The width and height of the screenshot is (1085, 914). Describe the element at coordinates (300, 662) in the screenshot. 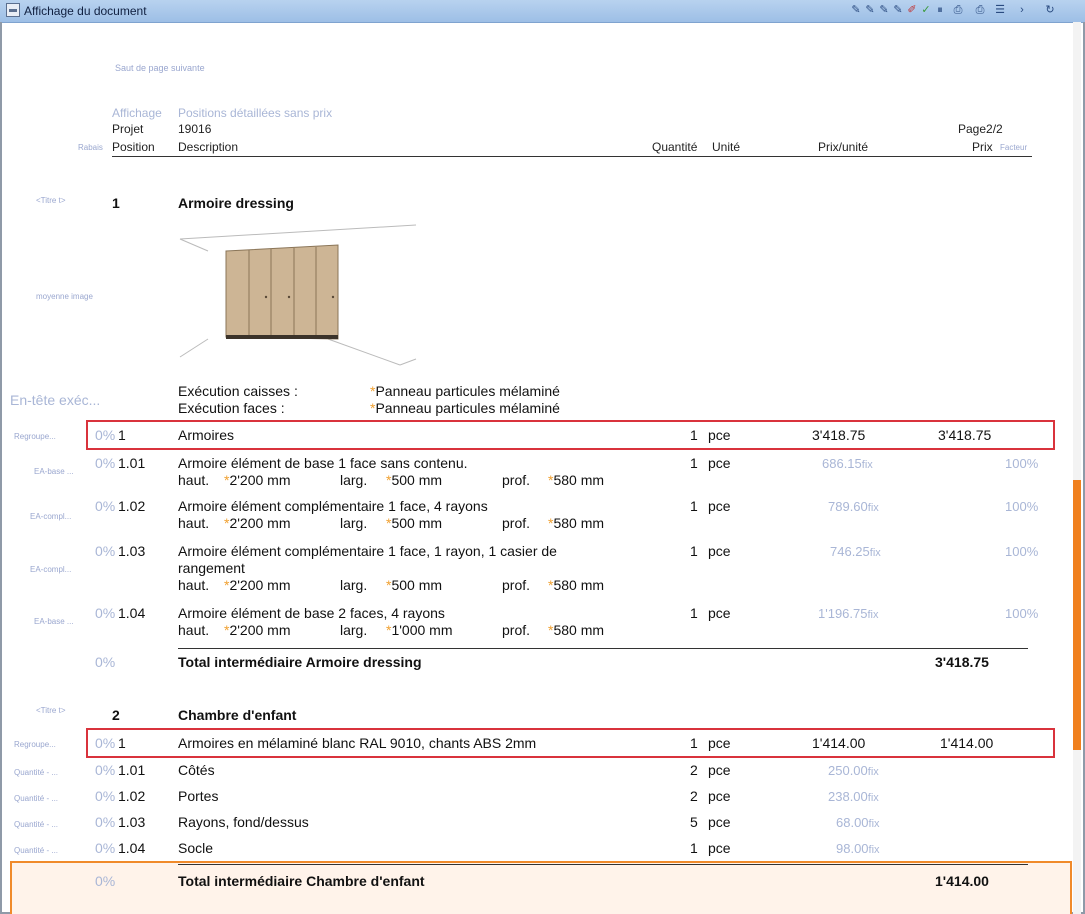

I see `subtotal-label: Total intermédiaire Armoire dressing` at that location.